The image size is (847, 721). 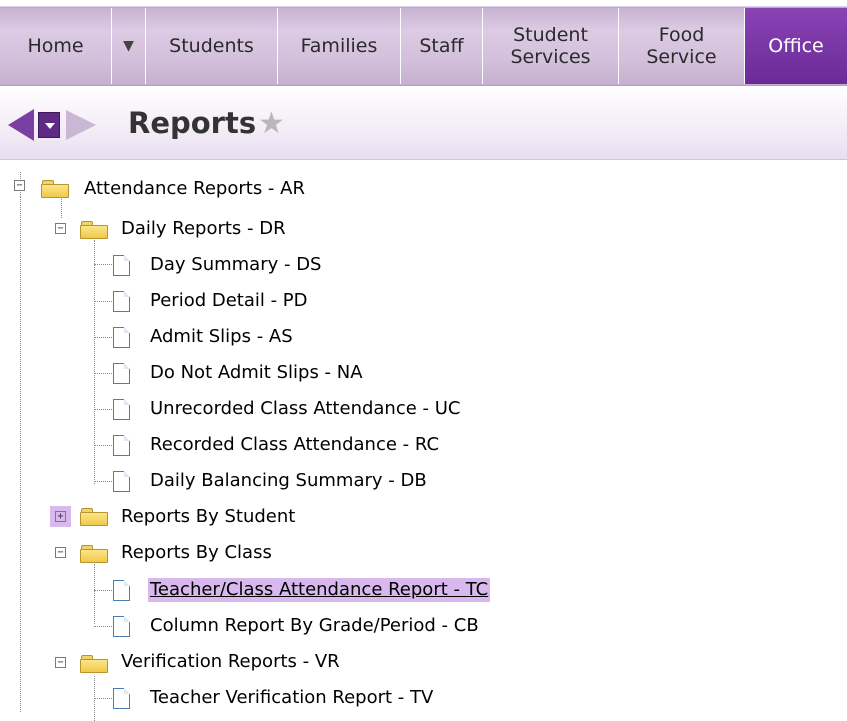 What do you see at coordinates (60, 552) in the screenshot?
I see `expander-reports-by-class: −` at bounding box center [60, 552].